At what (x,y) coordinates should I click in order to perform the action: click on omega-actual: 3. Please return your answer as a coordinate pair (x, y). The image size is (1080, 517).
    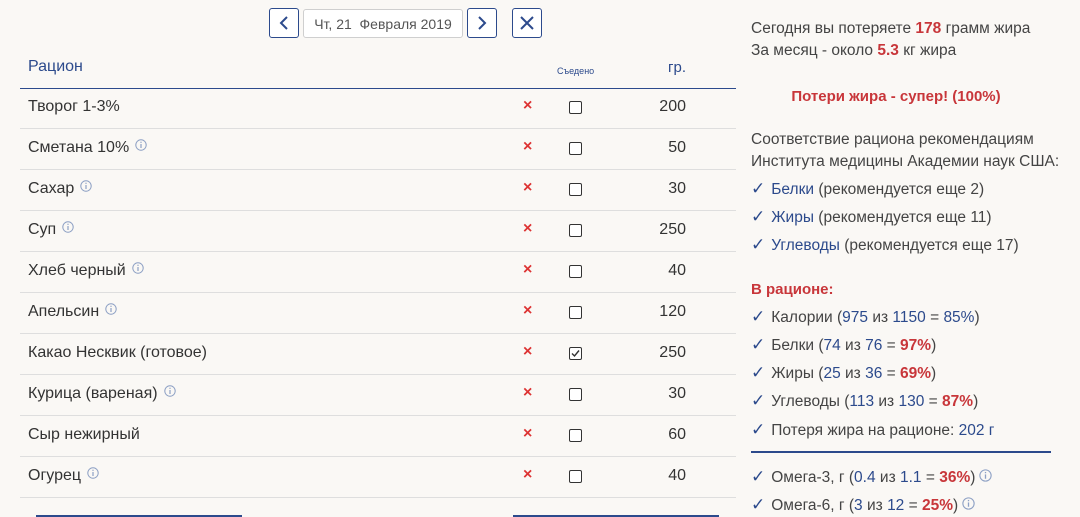
    Looking at the image, I should click on (858, 505).